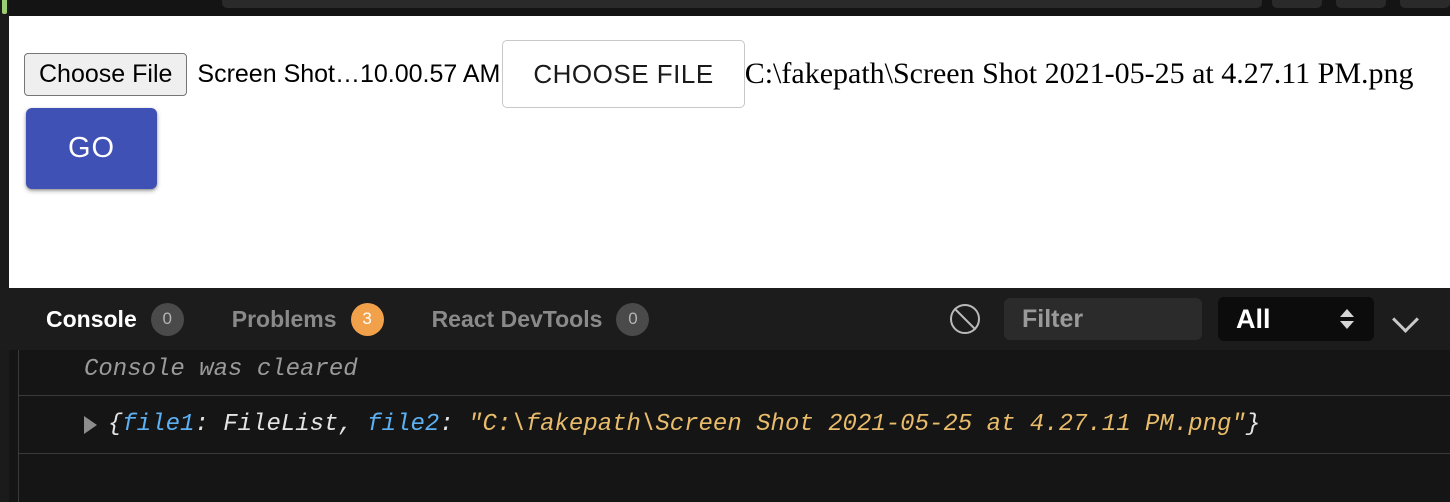 The width and height of the screenshot is (1450, 502). Describe the element at coordinates (734, 478) in the screenshot. I see `console-row-empty` at that location.